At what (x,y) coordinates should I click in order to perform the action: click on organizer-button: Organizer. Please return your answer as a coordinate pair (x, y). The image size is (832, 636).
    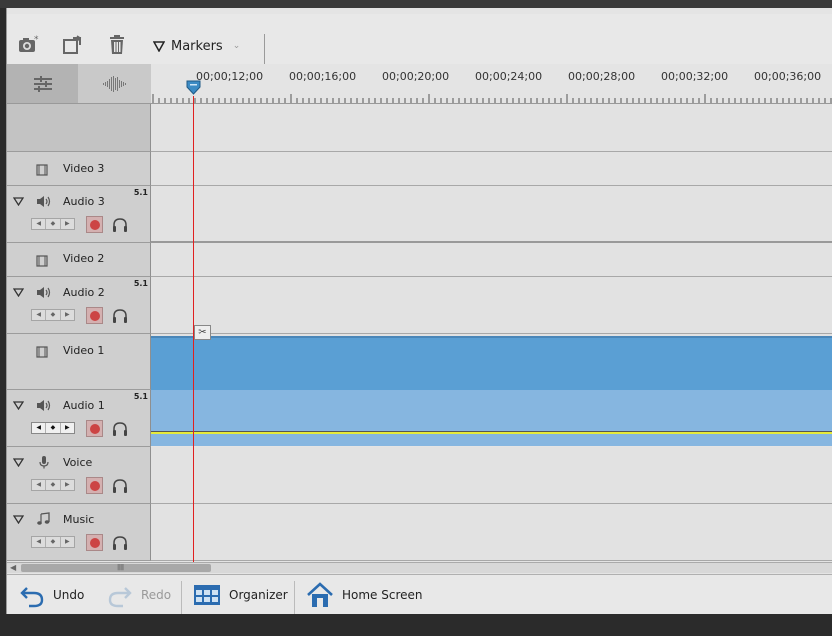
    Looking at the image, I should click on (240, 595).